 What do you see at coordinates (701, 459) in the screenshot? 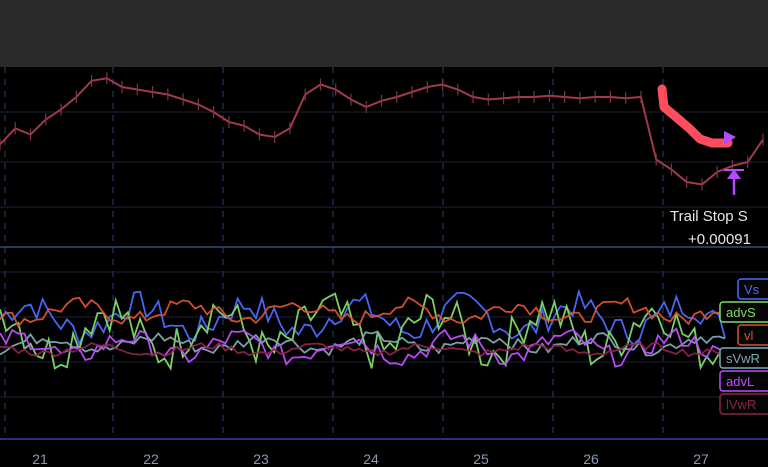
I see `x-tick-label: 27` at bounding box center [701, 459].